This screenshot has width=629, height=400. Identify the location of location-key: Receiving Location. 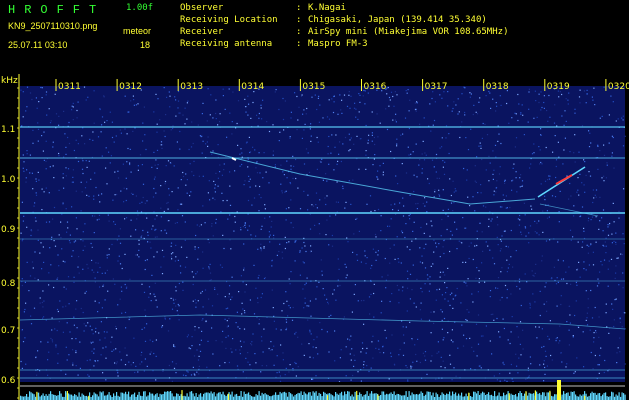
(229, 20).